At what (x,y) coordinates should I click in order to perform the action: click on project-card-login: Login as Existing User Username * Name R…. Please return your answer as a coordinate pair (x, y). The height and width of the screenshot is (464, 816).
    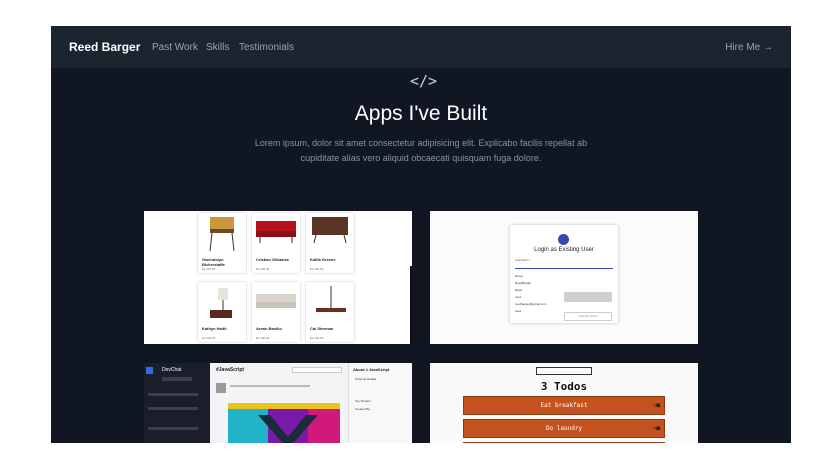
    Looking at the image, I should click on (564, 277).